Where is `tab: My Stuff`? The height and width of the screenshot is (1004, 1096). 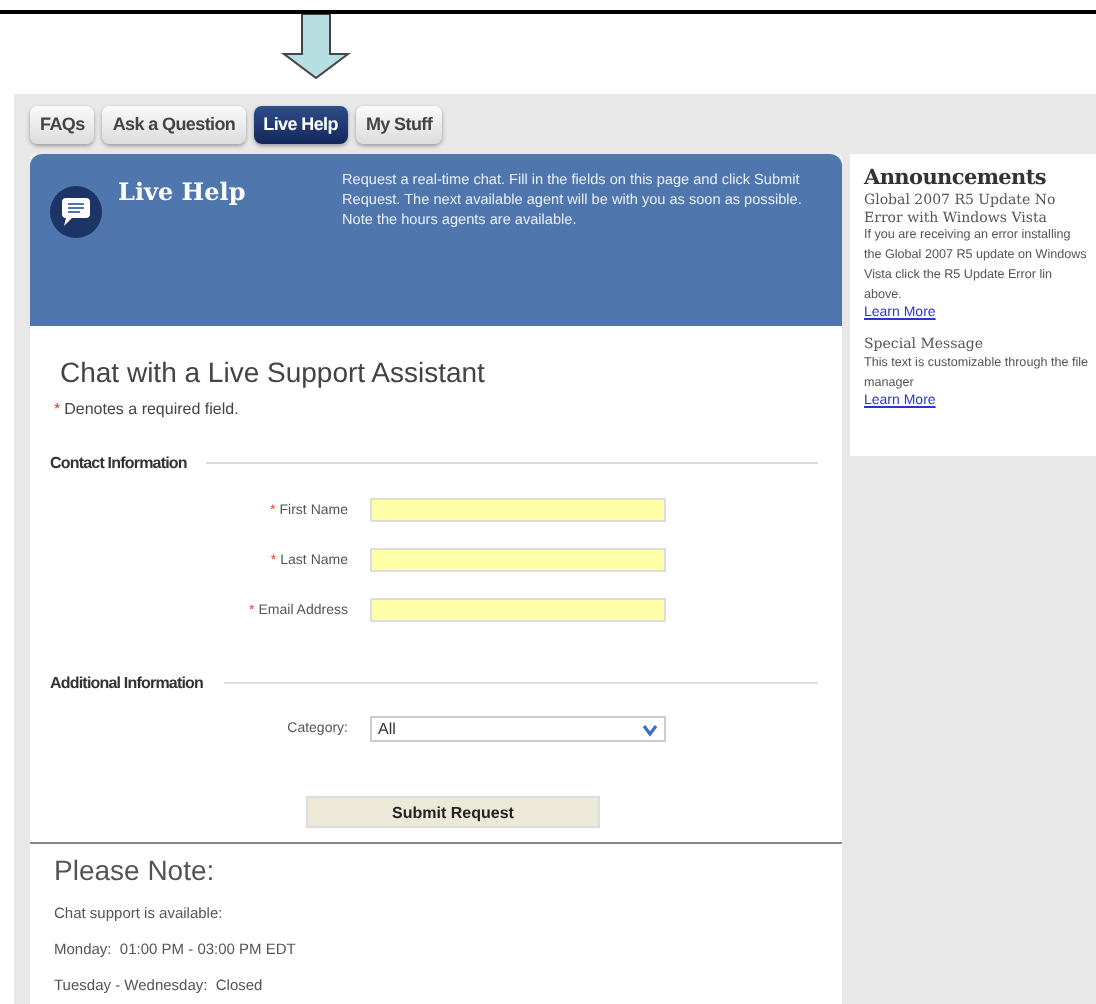 tab: My Stuff is located at coordinates (399, 125).